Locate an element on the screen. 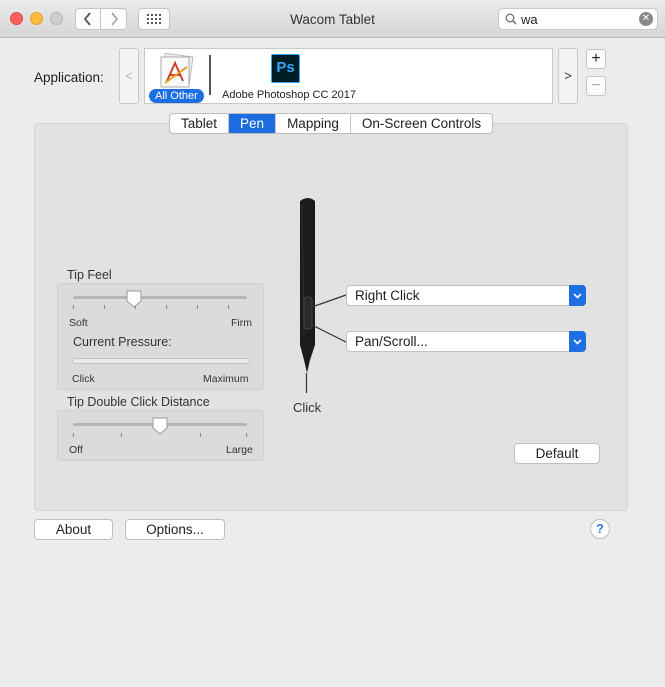 This screenshot has width=665, height=687. application-list: All Other Ps Adobe Photoshop CC 2017 is located at coordinates (348, 76).